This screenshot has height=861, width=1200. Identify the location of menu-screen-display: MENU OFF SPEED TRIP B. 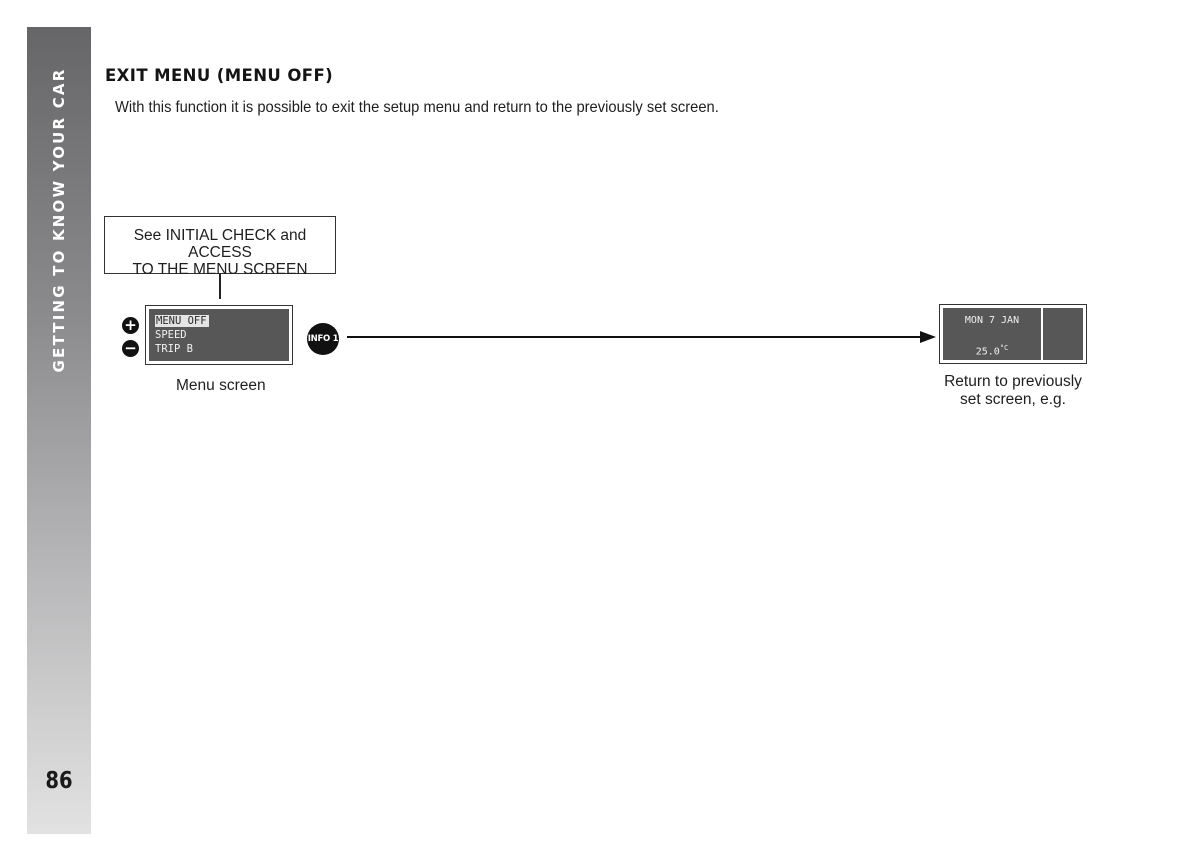
(219, 335).